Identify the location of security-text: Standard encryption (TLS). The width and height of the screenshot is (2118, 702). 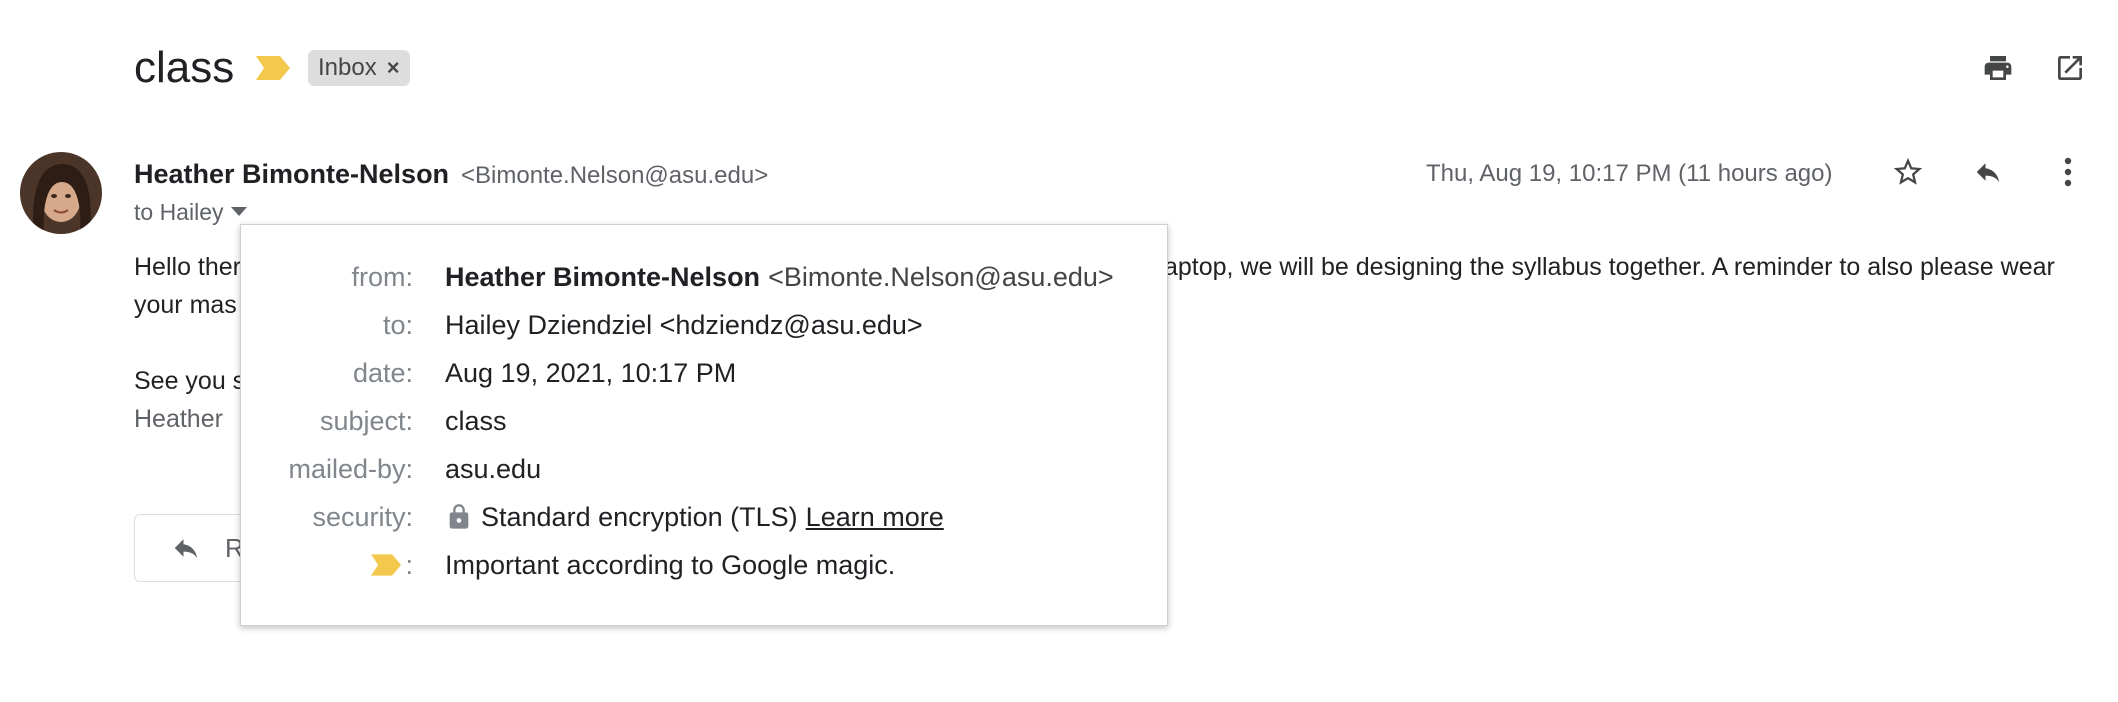
(639, 517).